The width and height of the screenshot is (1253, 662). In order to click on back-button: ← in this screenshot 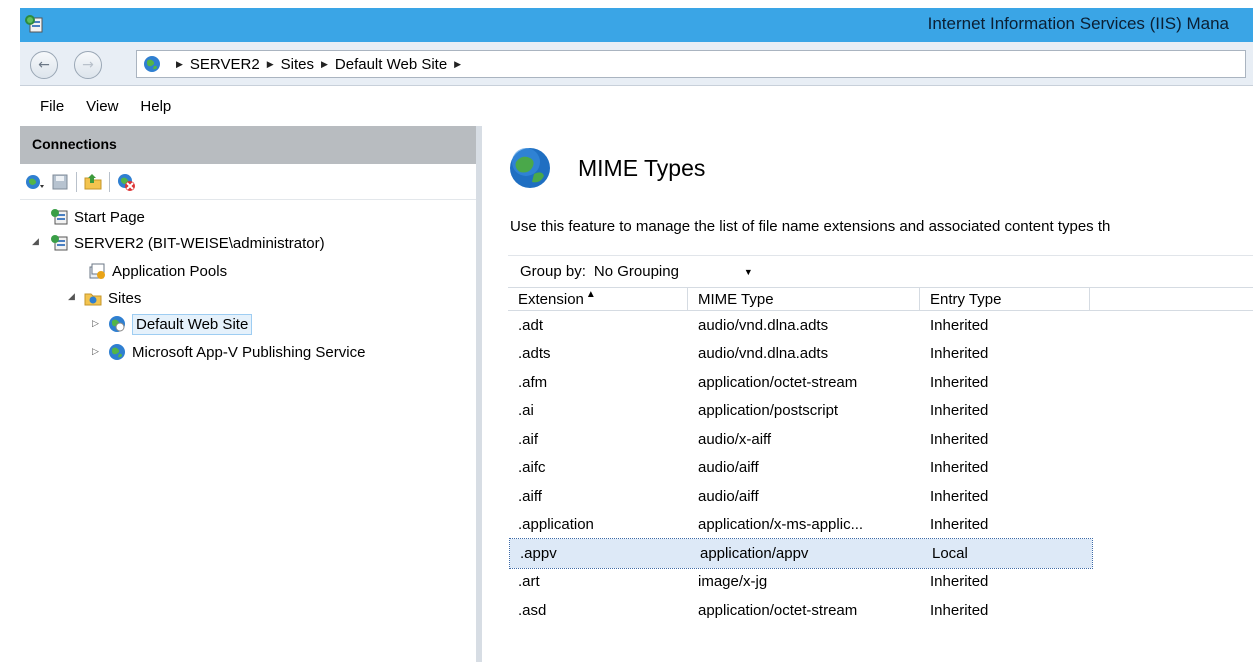, I will do `click(44, 65)`.